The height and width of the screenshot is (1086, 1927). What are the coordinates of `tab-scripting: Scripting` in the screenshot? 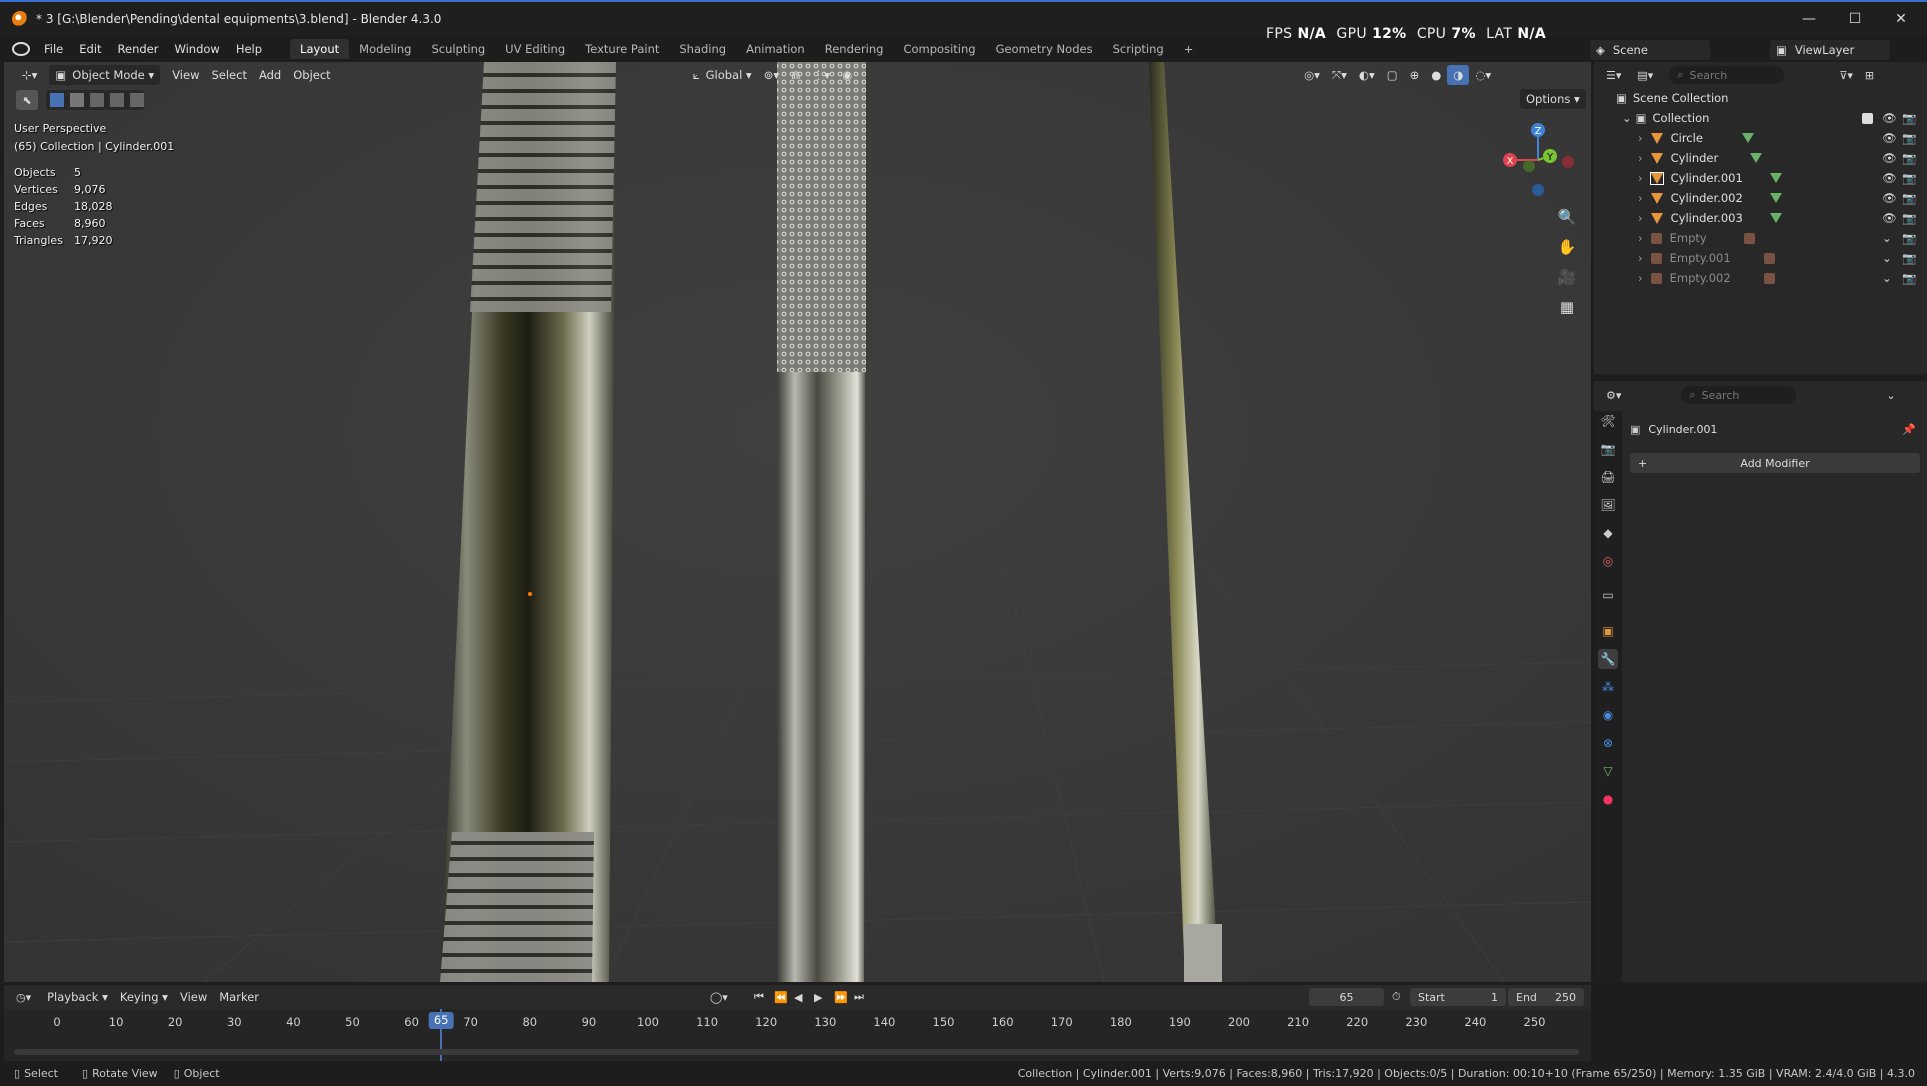 It's located at (1138, 49).